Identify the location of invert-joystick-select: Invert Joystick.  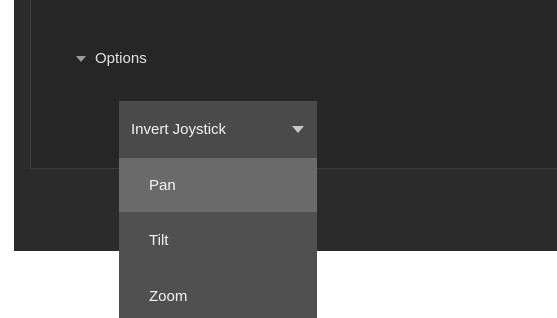
(218, 129).